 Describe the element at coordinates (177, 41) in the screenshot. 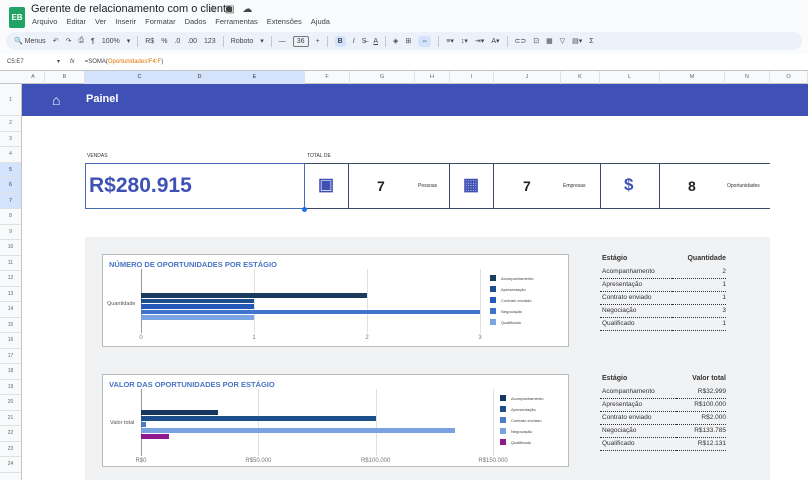

I see `decrease-decimal-button: .0` at that location.